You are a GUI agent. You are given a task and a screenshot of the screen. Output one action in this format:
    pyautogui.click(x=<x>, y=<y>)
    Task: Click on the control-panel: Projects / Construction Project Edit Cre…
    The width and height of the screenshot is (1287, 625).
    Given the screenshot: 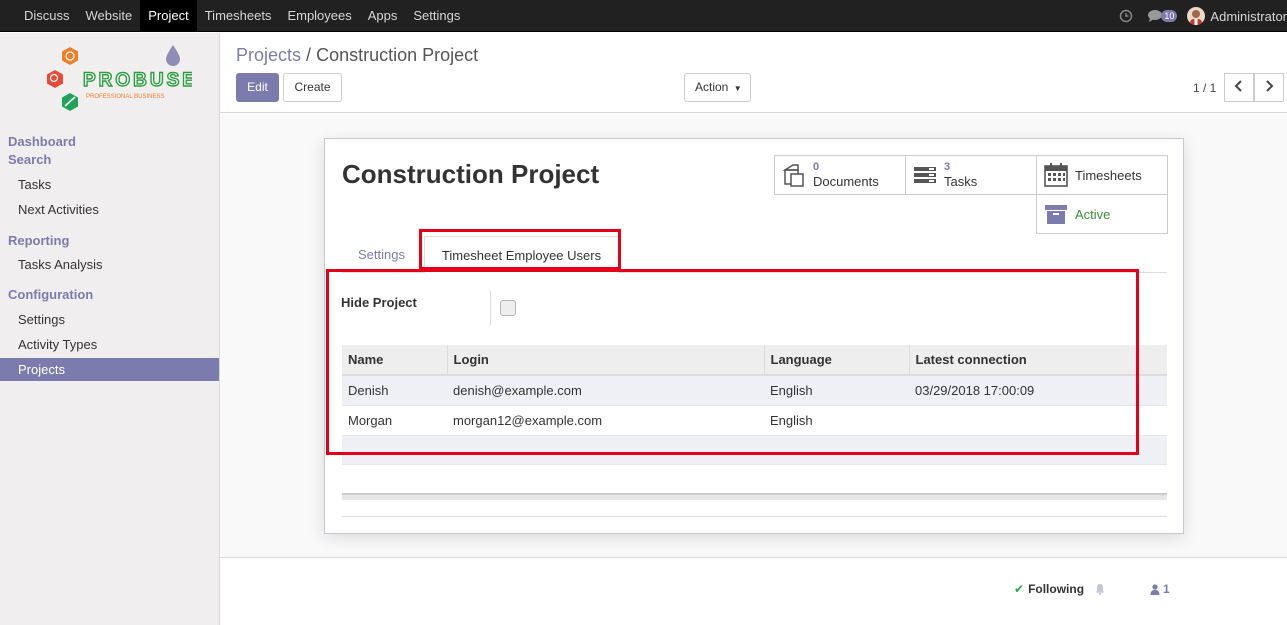 What is the action you would take?
    pyautogui.click(x=753, y=73)
    